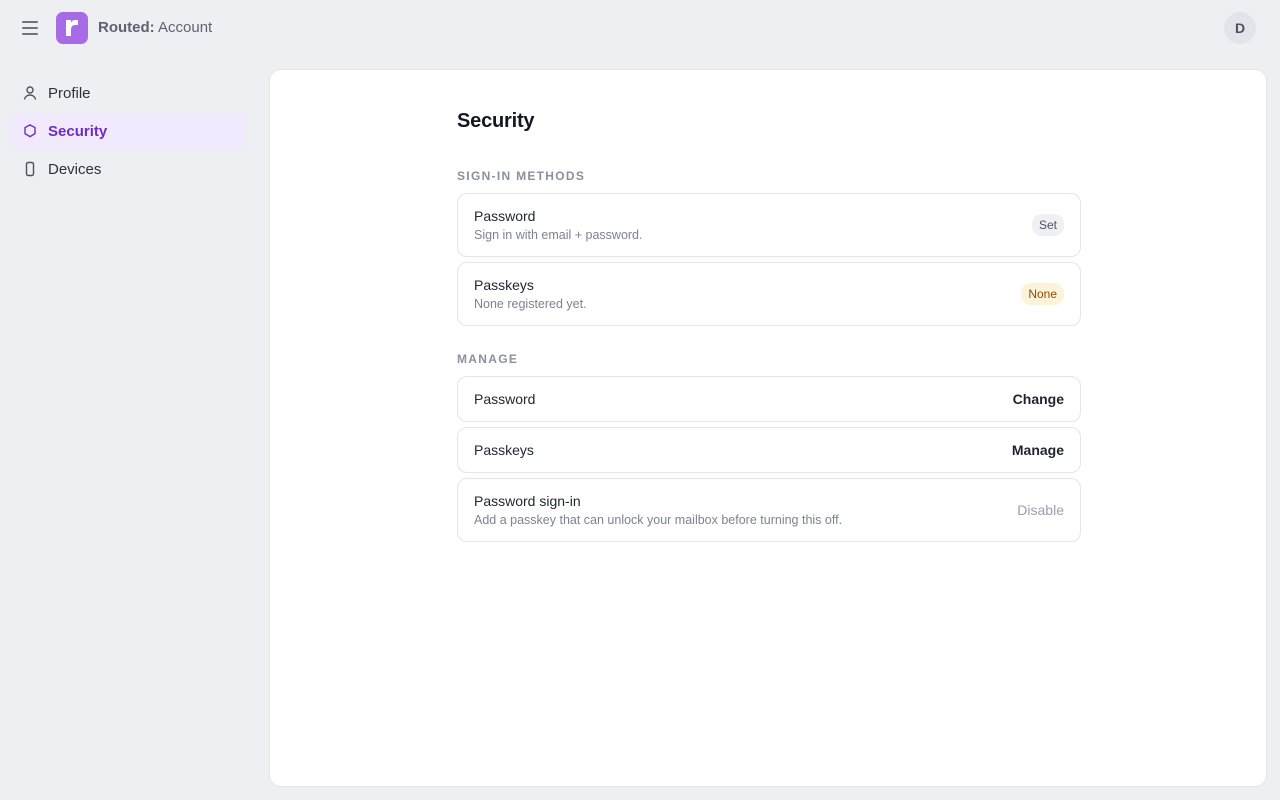 The width and height of the screenshot is (1280, 800). I want to click on manage-passkeys-button: Manage, so click(1038, 450).